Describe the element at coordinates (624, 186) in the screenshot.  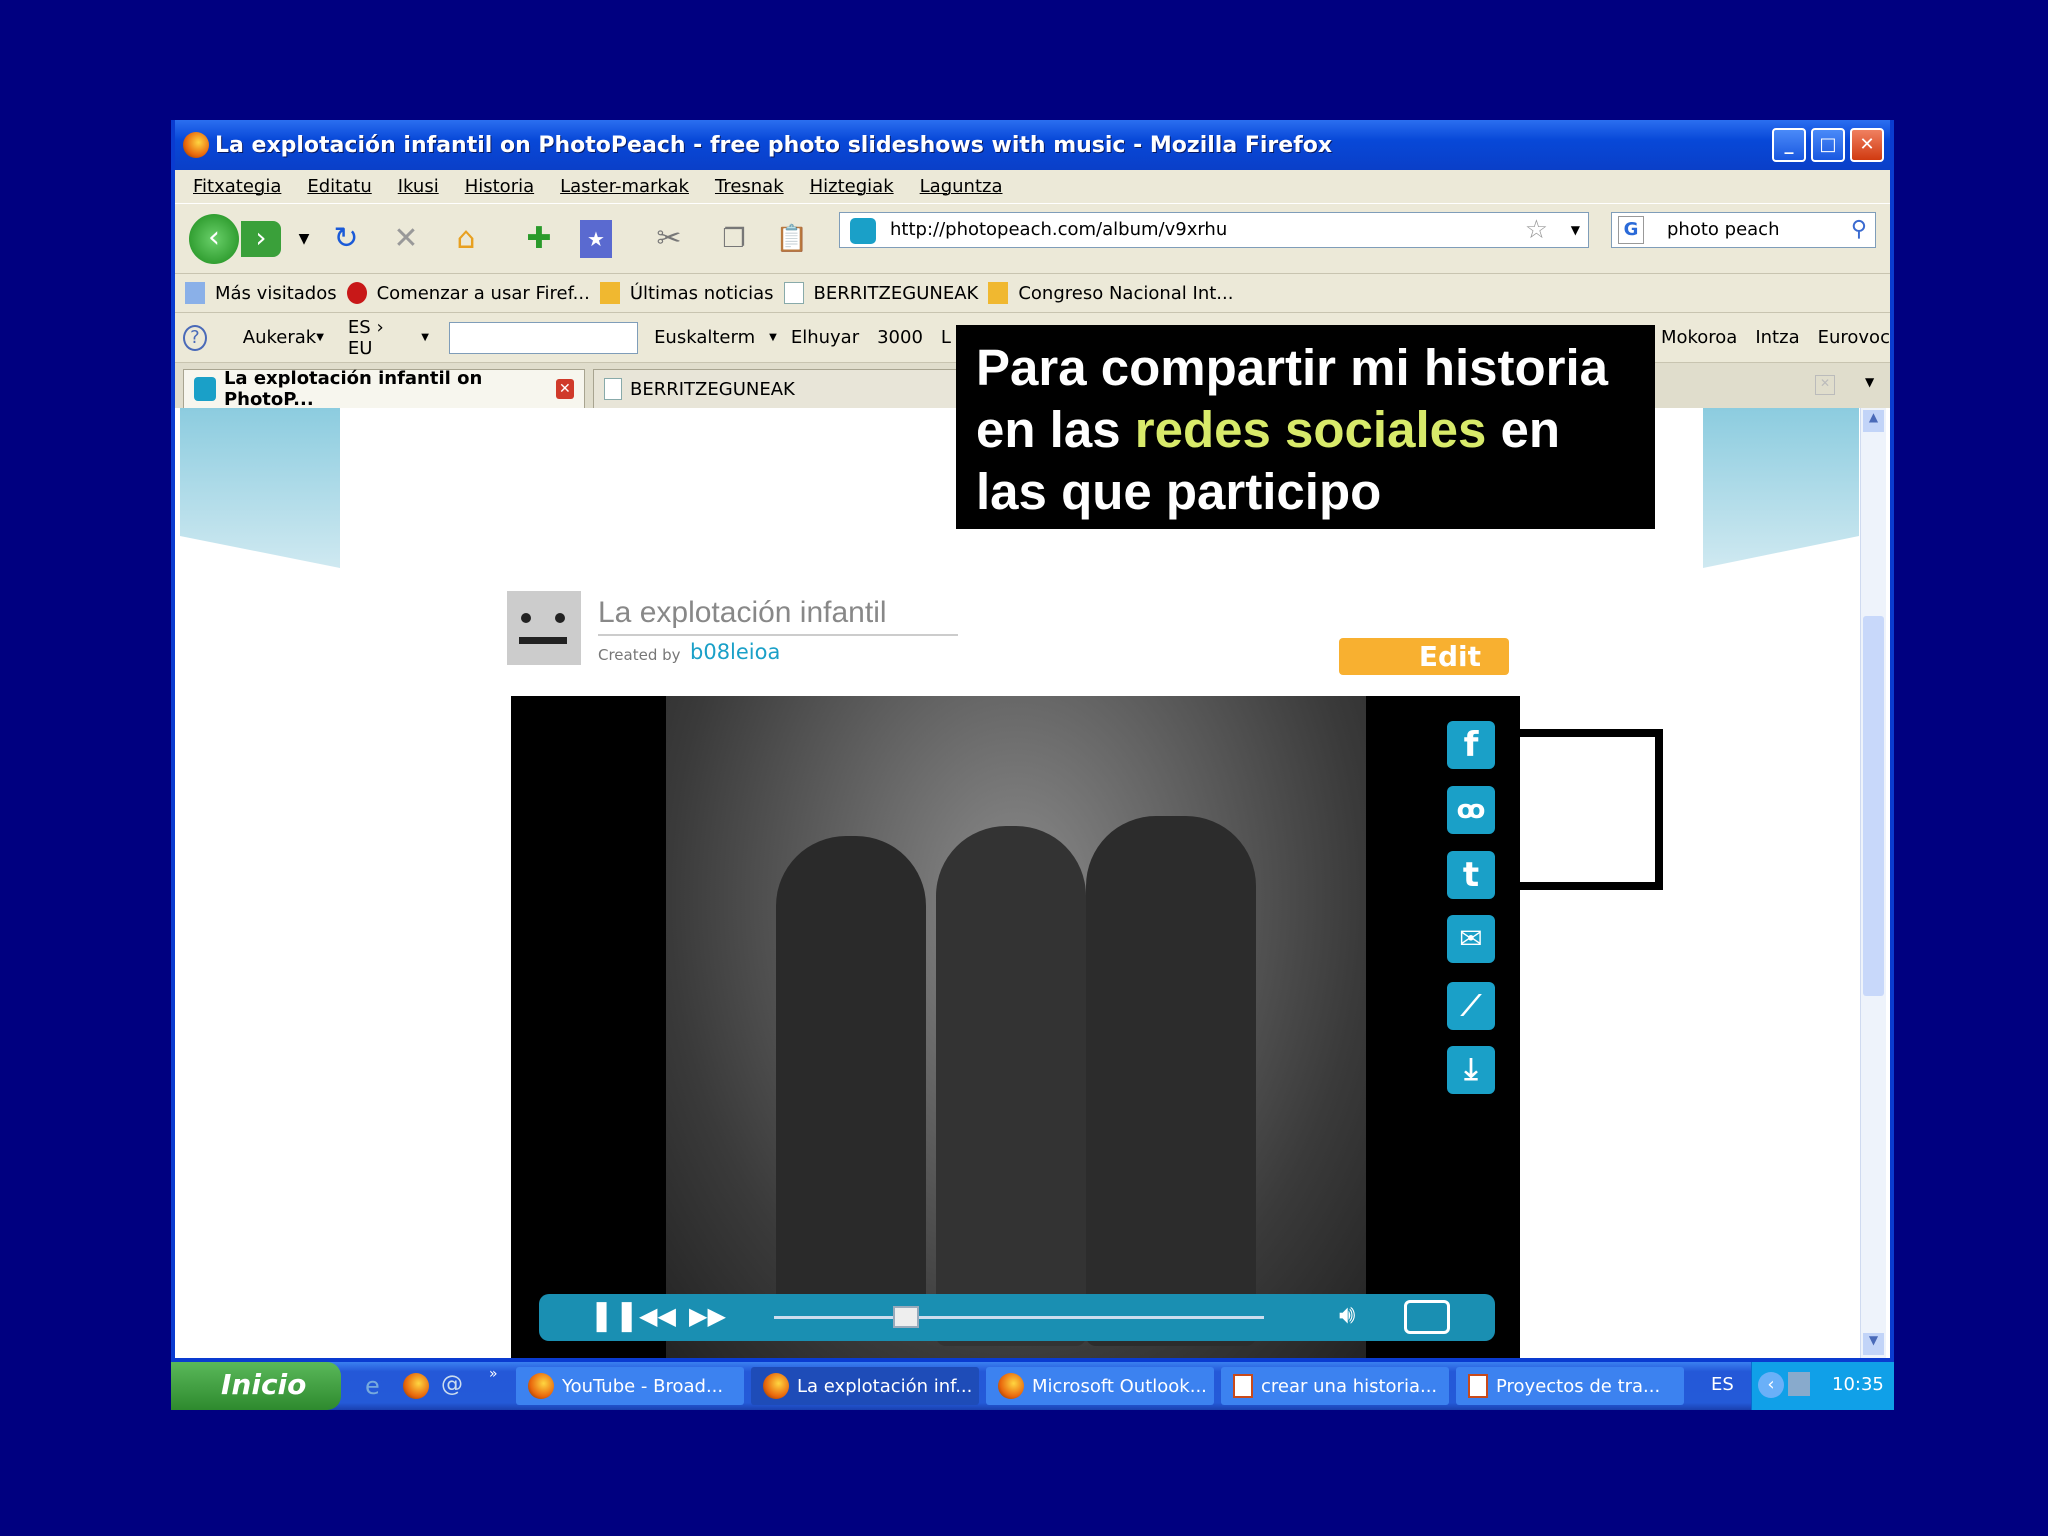
I see `menu-bookmarks: Laster-markak` at that location.